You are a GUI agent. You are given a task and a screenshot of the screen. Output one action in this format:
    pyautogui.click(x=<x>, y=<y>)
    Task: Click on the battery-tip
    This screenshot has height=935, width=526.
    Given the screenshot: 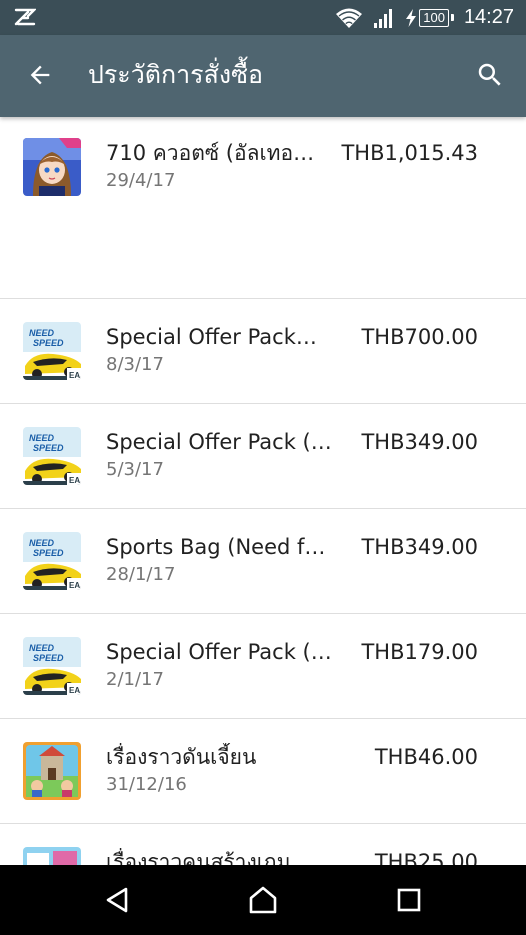 What is the action you would take?
    pyautogui.click(x=452, y=17)
    